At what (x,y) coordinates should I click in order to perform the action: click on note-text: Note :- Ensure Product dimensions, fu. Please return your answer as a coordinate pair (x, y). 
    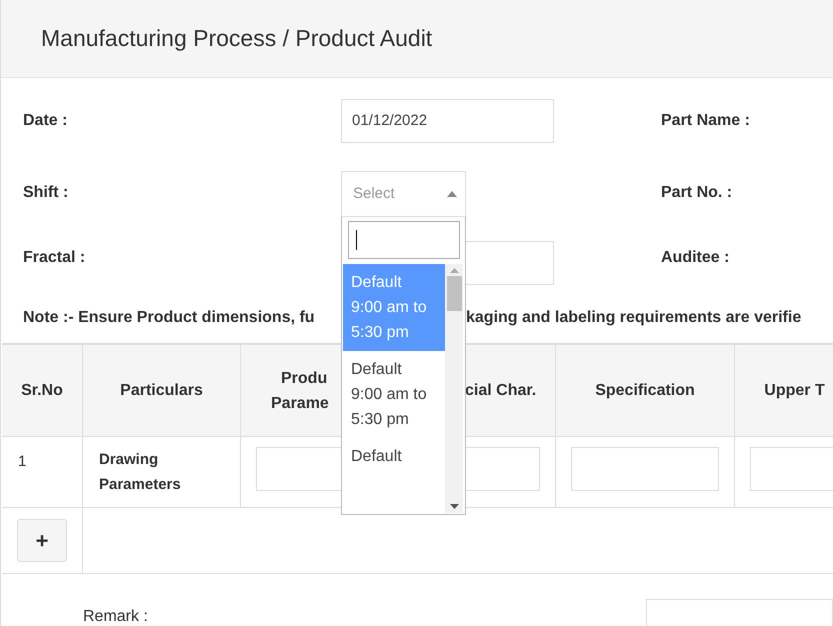
    Looking at the image, I should click on (169, 318).